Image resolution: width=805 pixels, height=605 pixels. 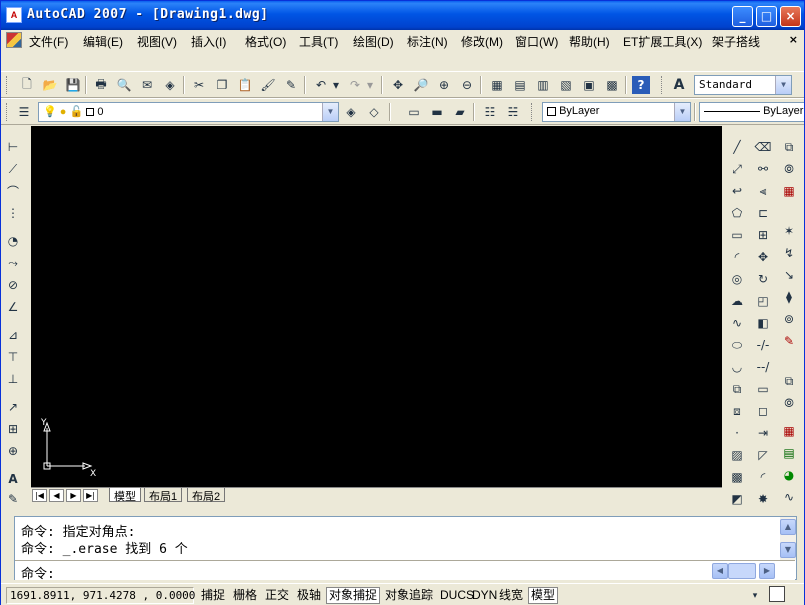 I want to click on maximize-button: □, so click(x=766, y=16).